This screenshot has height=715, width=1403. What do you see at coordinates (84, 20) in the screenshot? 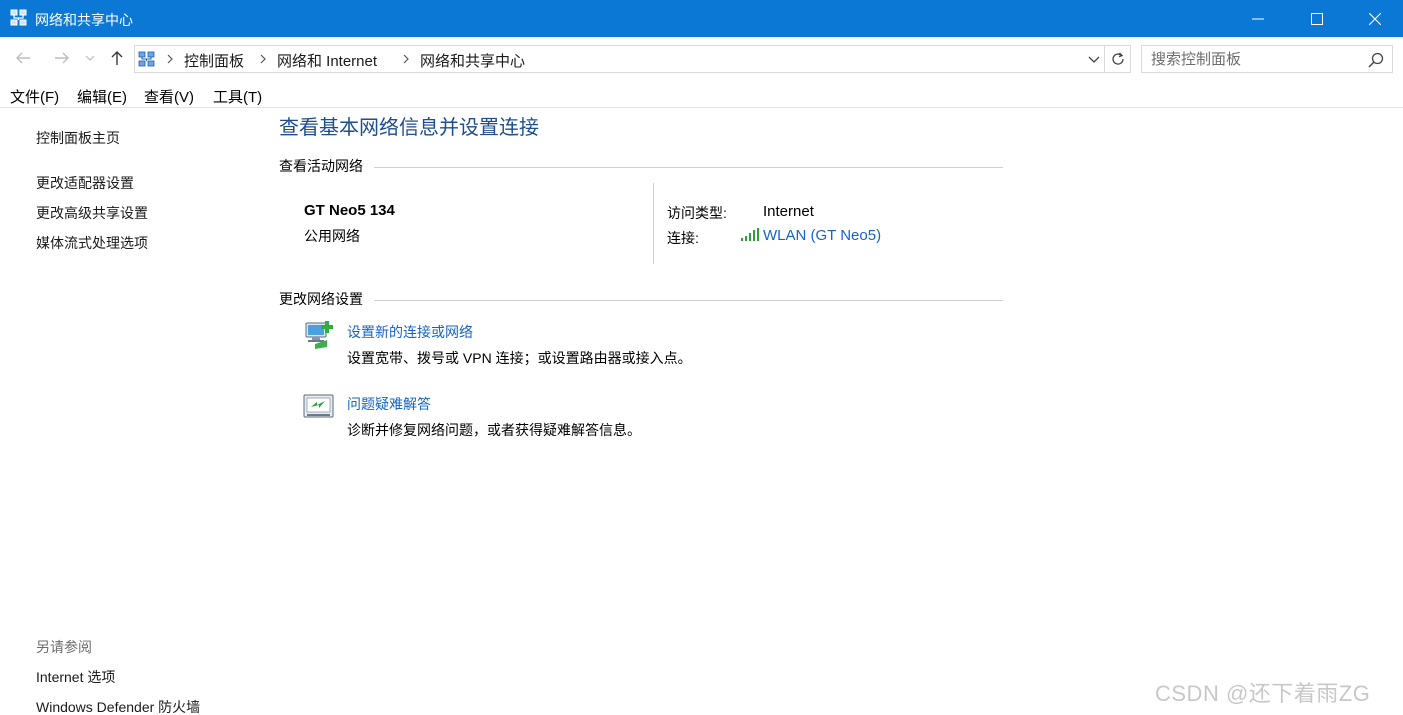
I see `window-title: 网络和共享中心` at bounding box center [84, 20].